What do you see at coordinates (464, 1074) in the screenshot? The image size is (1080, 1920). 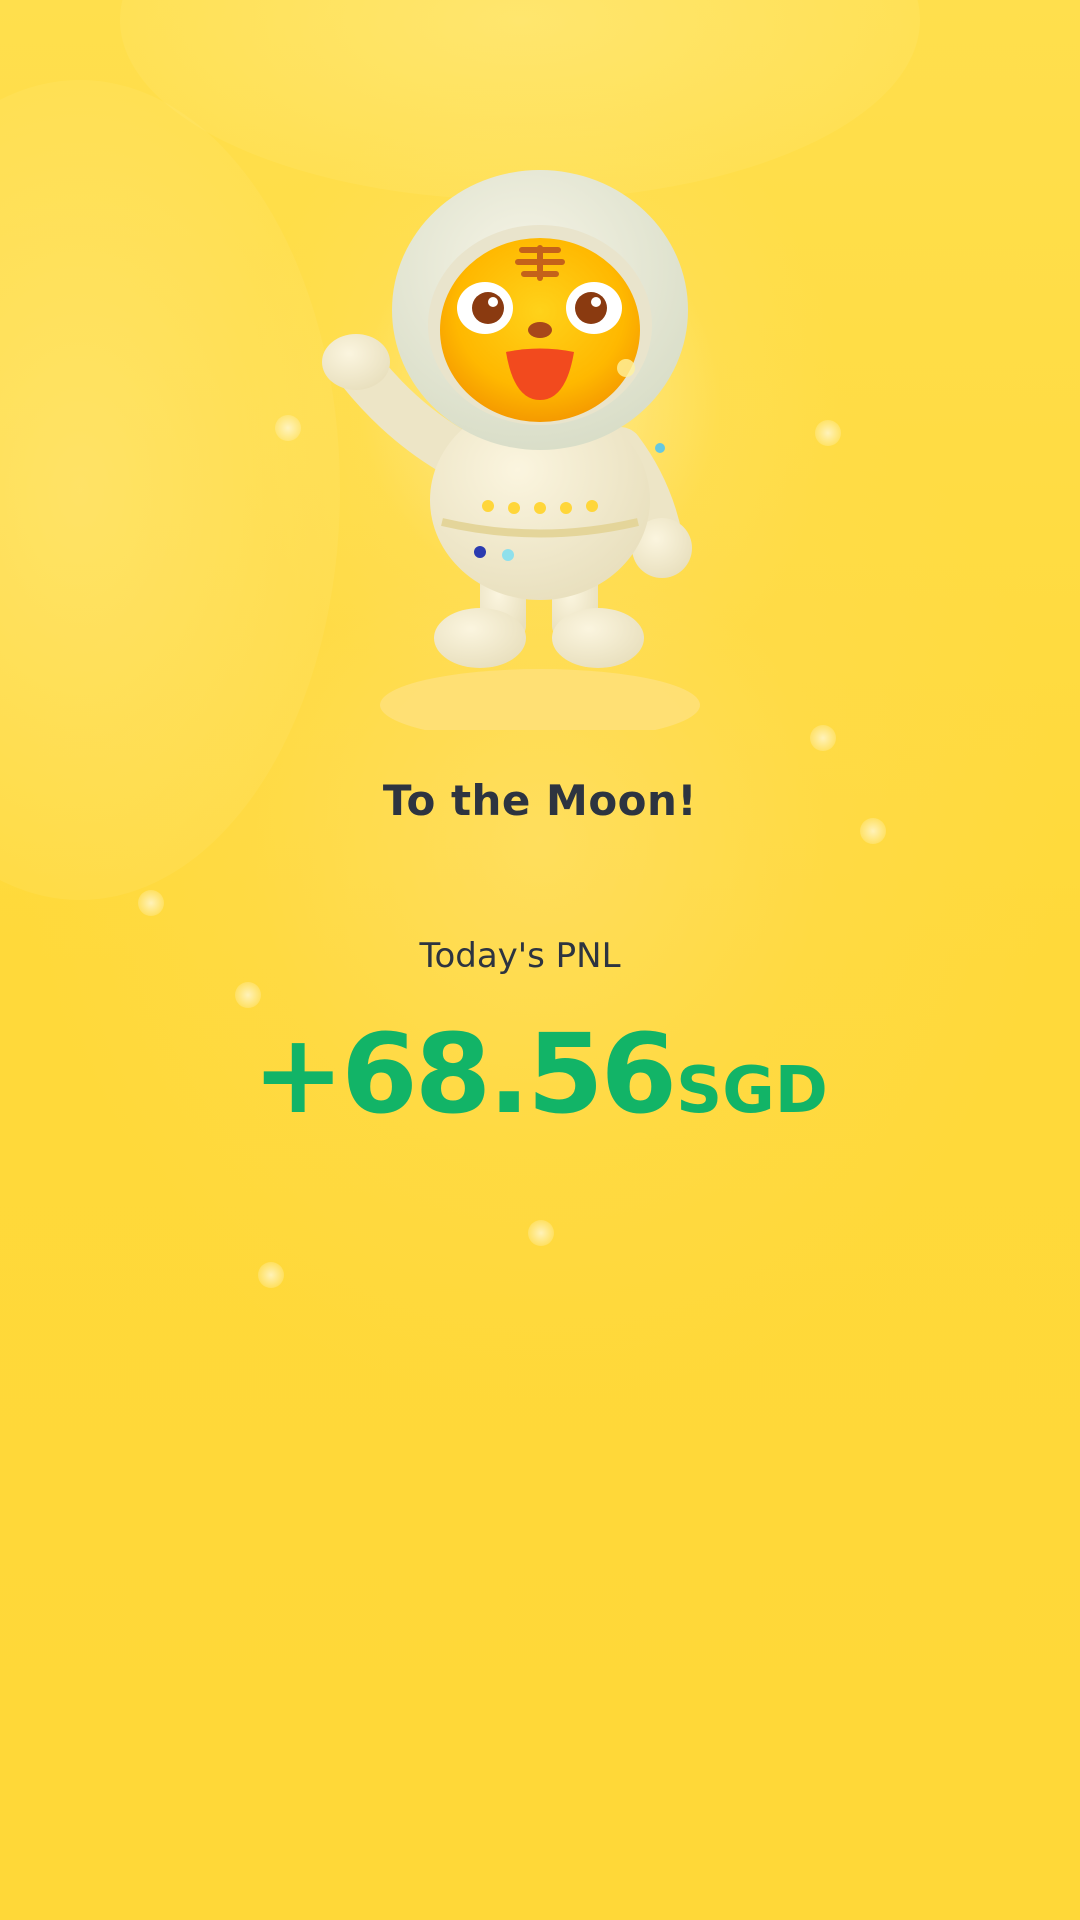 I see `pnl-amount: +68.56` at bounding box center [464, 1074].